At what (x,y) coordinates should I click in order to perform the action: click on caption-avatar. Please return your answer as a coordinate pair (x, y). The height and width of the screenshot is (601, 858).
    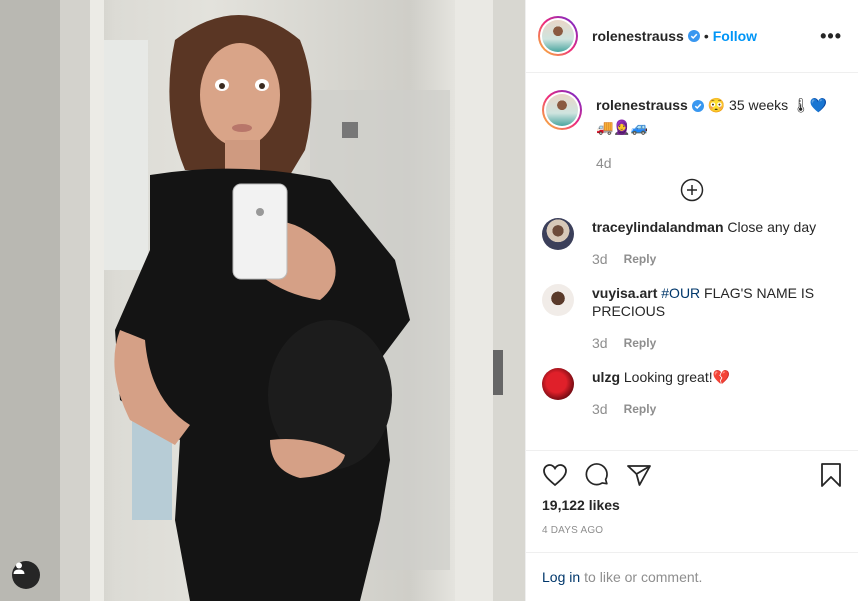
    Looking at the image, I should click on (562, 110).